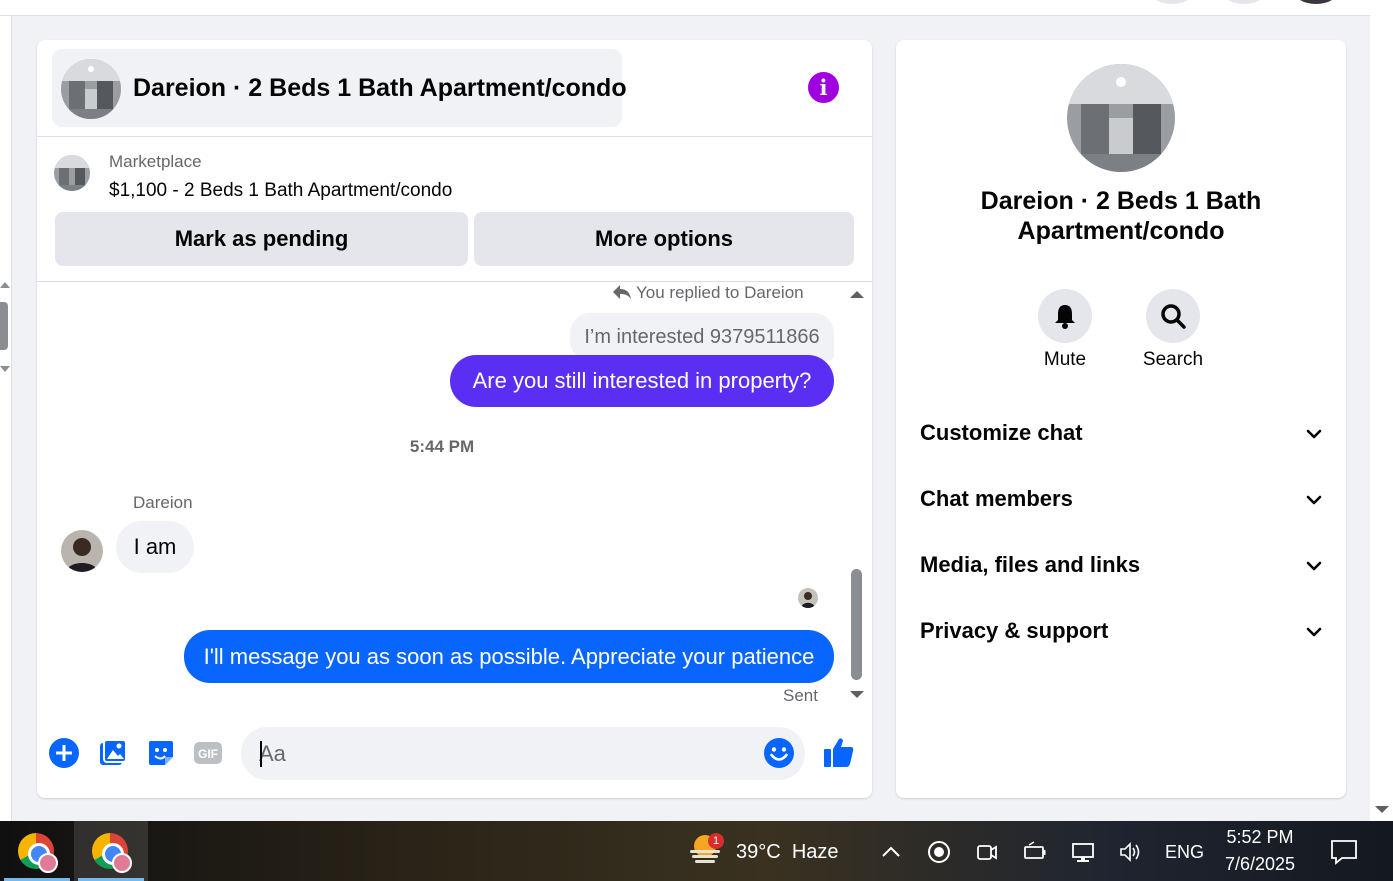 This screenshot has width=1393, height=881. I want to click on conversation-avatar, so click(1121, 118).